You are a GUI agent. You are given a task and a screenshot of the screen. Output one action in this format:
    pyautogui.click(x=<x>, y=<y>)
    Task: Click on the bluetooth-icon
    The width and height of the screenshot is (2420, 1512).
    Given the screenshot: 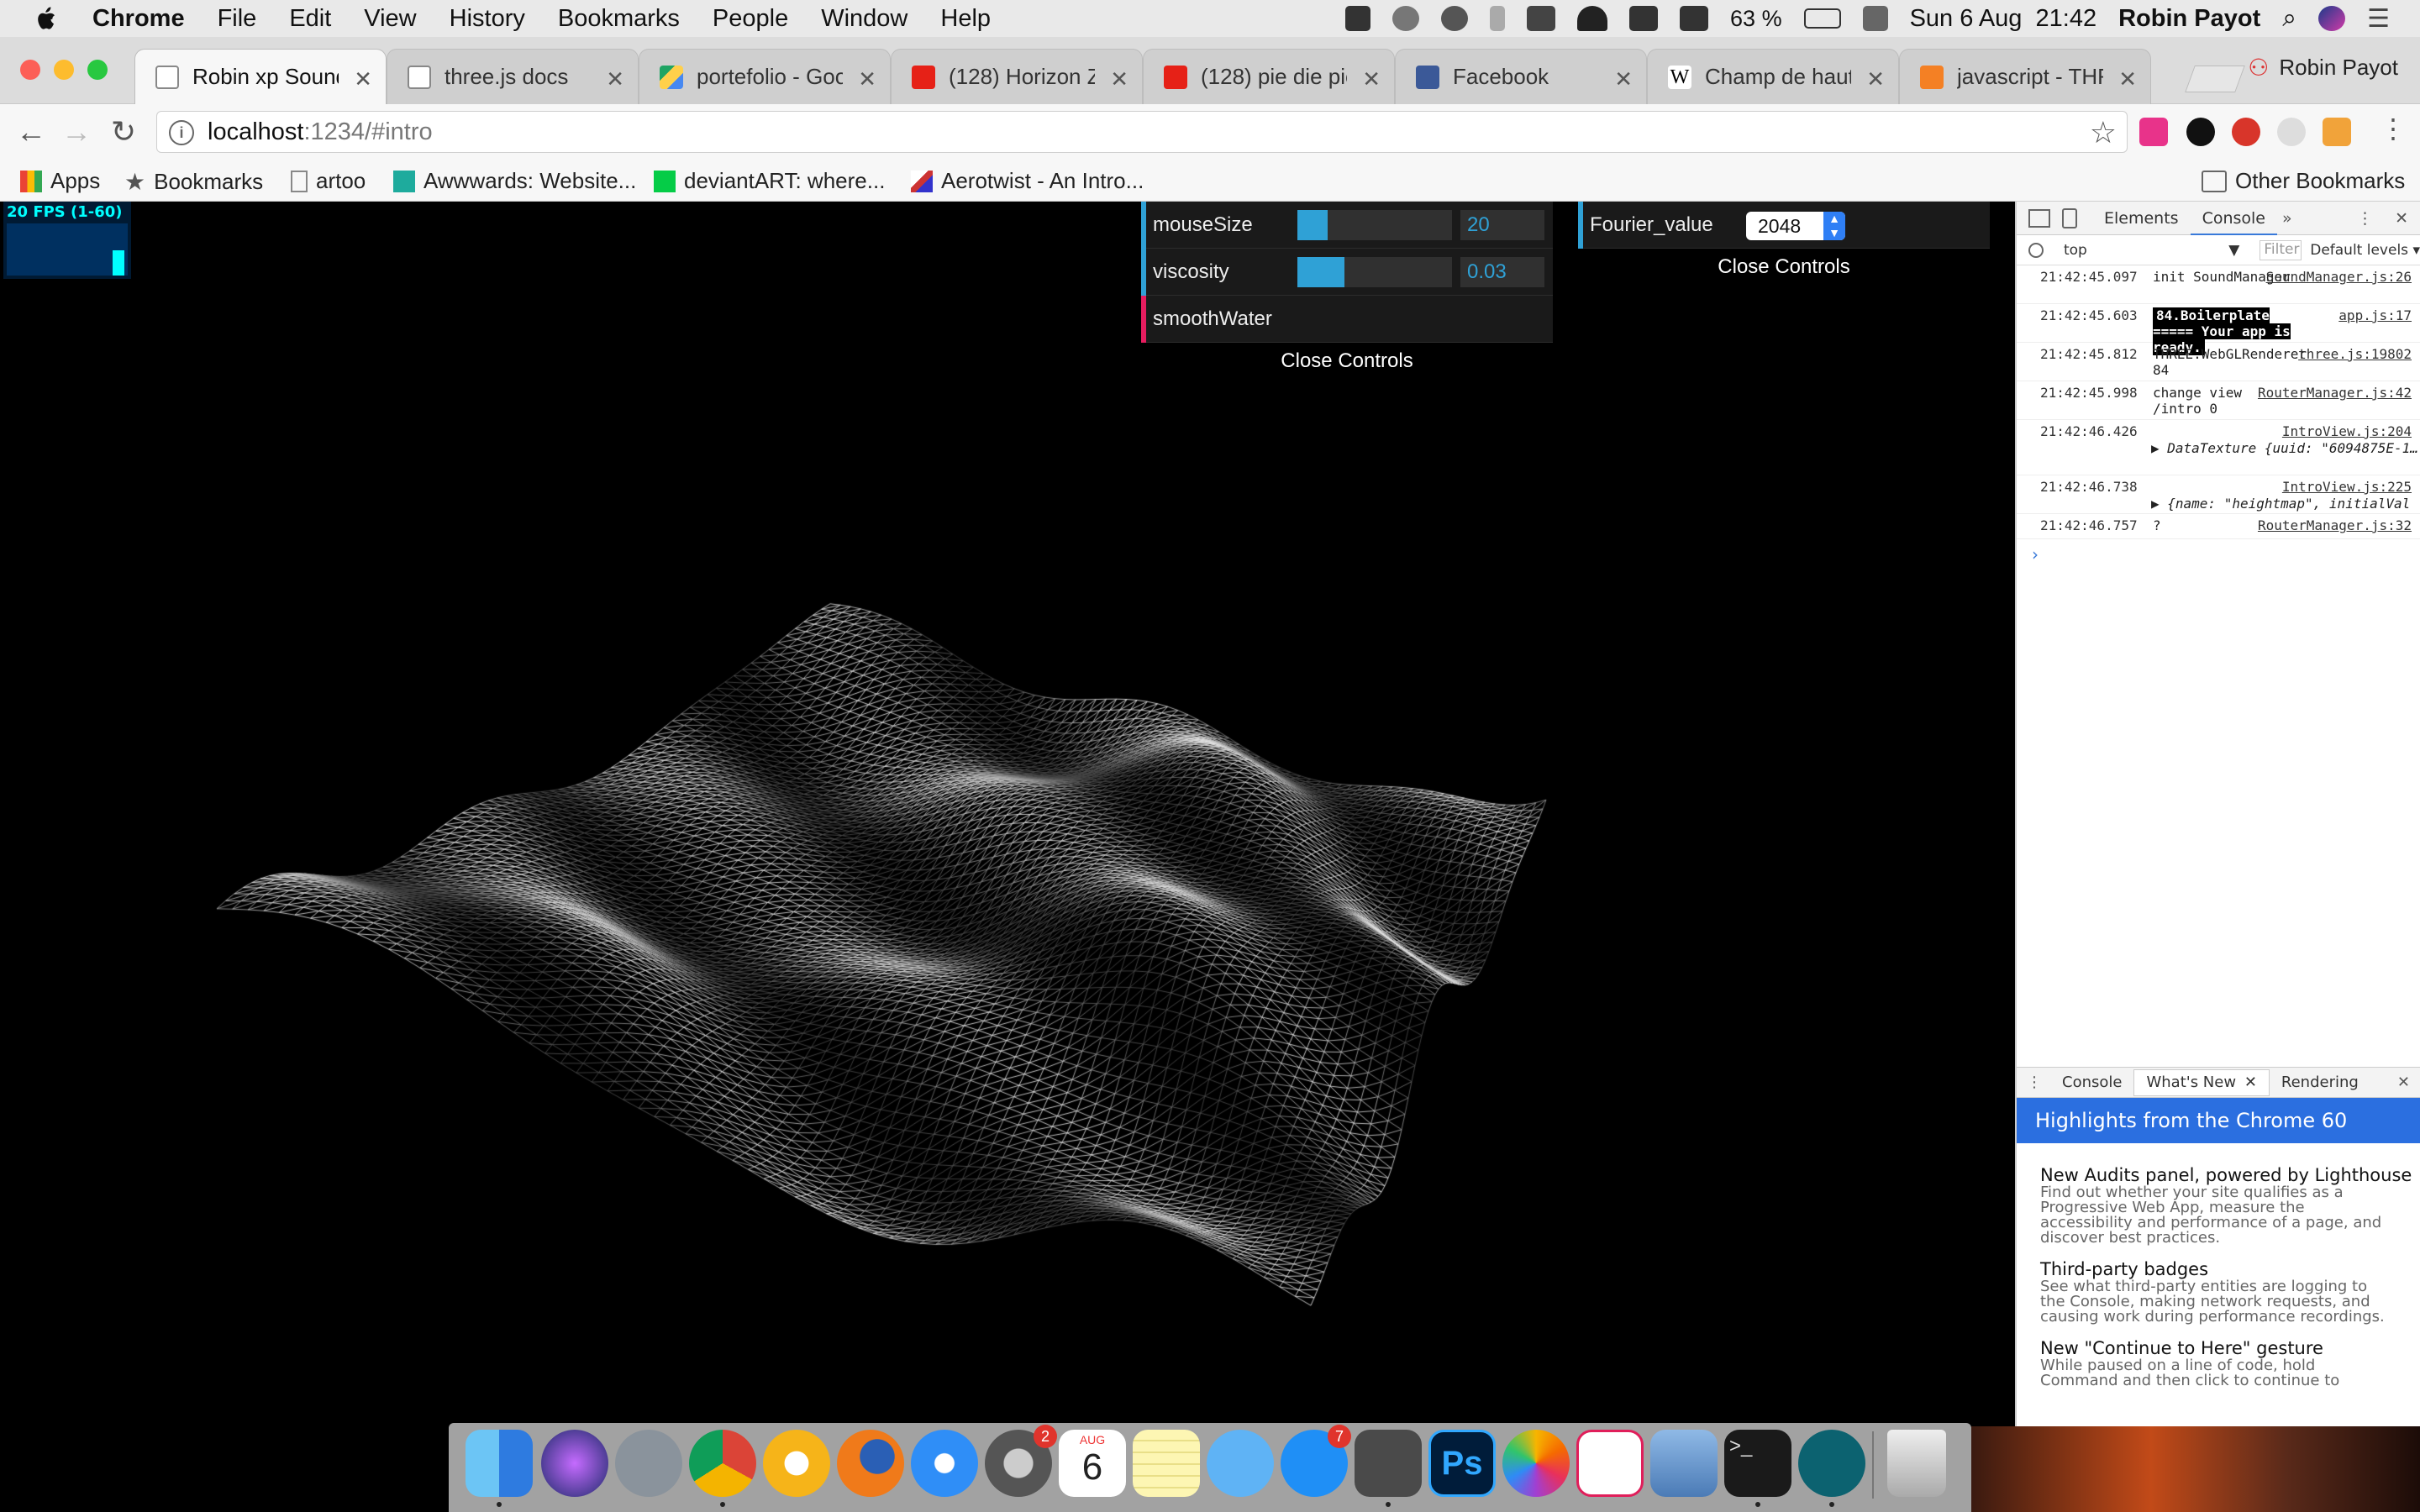 What is the action you would take?
    pyautogui.click(x=1498, y=18)
    